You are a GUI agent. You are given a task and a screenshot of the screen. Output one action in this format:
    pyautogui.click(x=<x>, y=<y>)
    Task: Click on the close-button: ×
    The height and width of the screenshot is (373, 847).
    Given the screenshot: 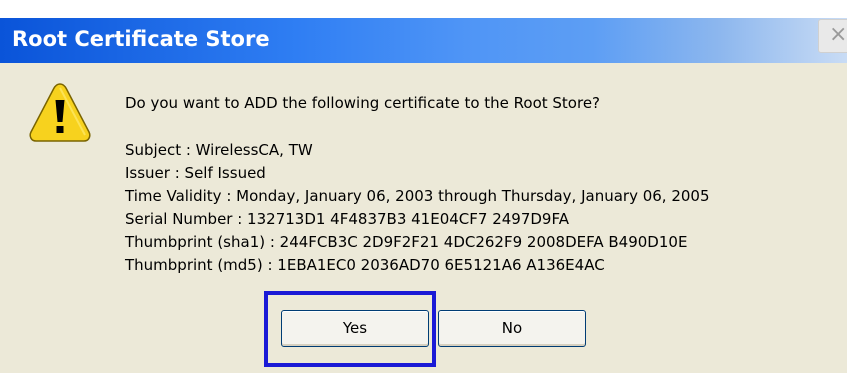 What is the action you would take?
    pyautogui.click(x=832, y=36)
    